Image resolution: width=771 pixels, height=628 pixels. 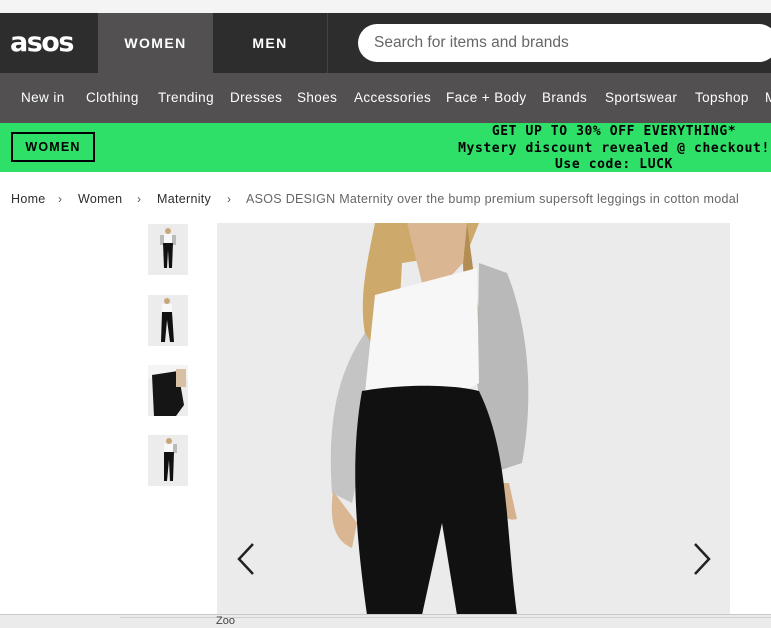 I want to click on gallery-next-button, so click(x=701, y=560).